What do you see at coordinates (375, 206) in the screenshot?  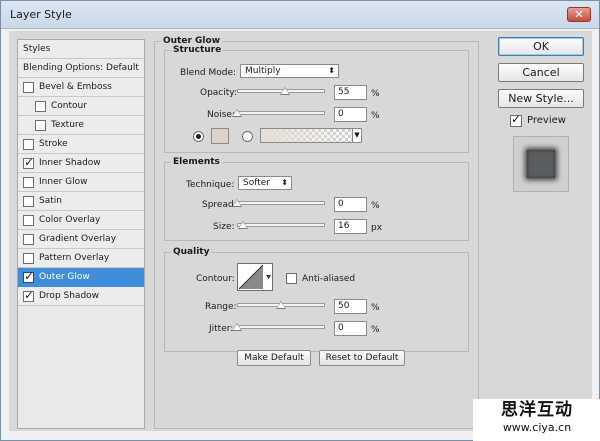 I see `spread-unit: %` at bounding box center [375, 206].